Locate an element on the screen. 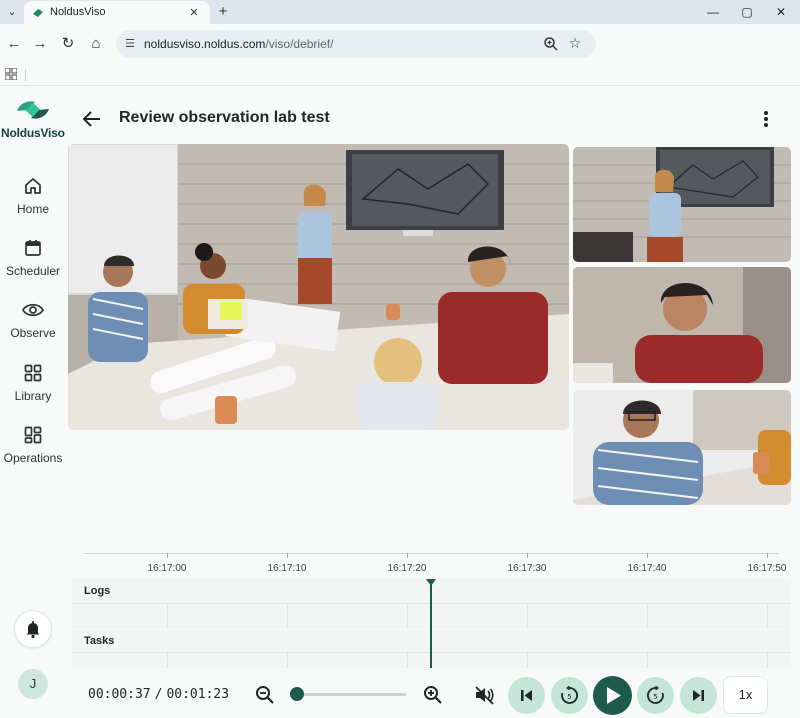 The height and width of the screenshot is (718, 800). nav-label: Library is located at coordinates (33, 396).